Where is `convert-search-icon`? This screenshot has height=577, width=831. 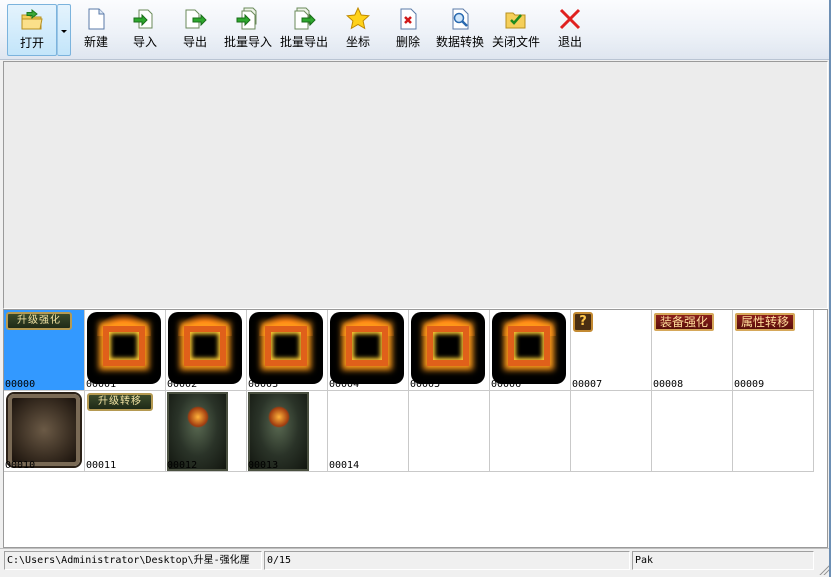 convert-search-icon is located at coordinates (460, 19).